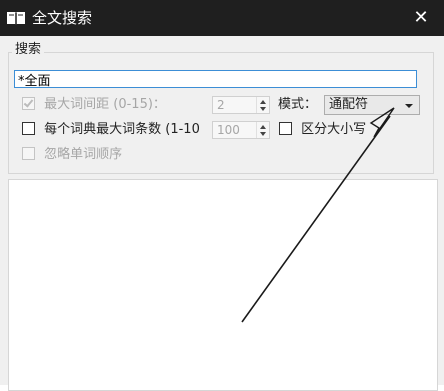 This screenshot has height=391, width=444. I want to click on max-word-gap-spinner: 2, so click(241, 105).